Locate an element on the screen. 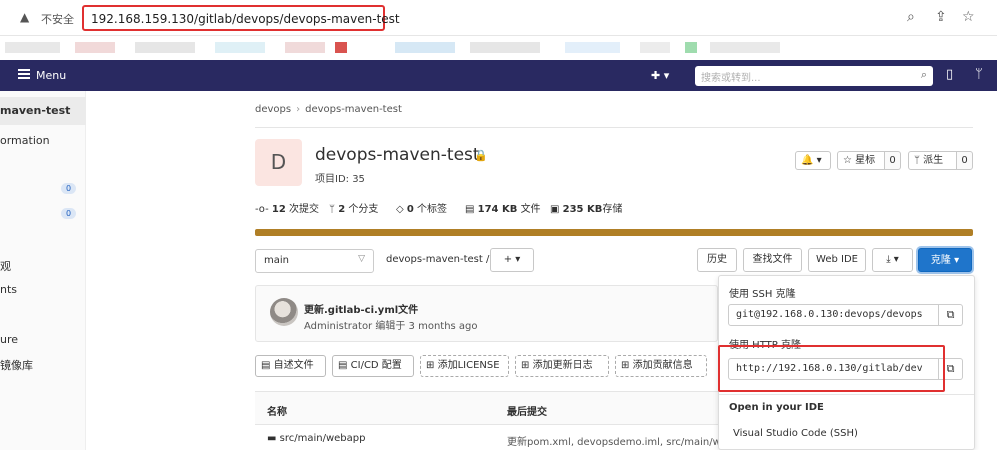  language-bar is located at coordinates (614, 232).